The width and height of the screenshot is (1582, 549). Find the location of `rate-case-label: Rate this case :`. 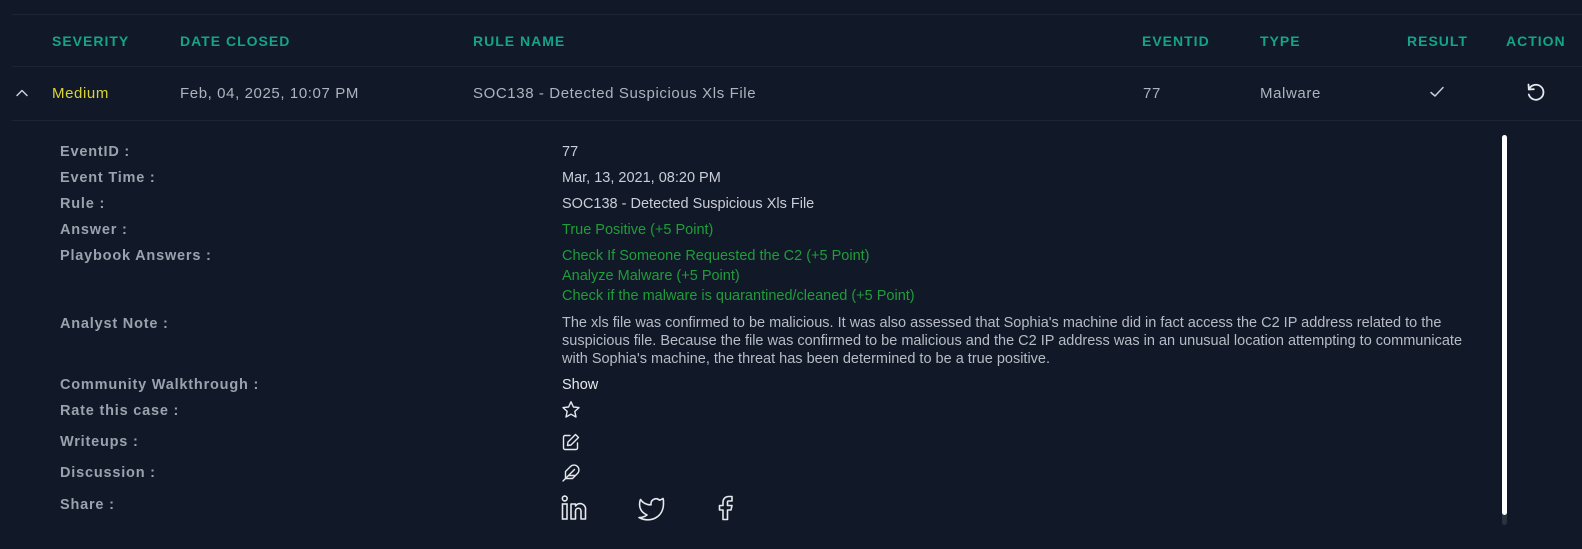

rate-case-label: Rate this case : is located at coordinates (120, 411).